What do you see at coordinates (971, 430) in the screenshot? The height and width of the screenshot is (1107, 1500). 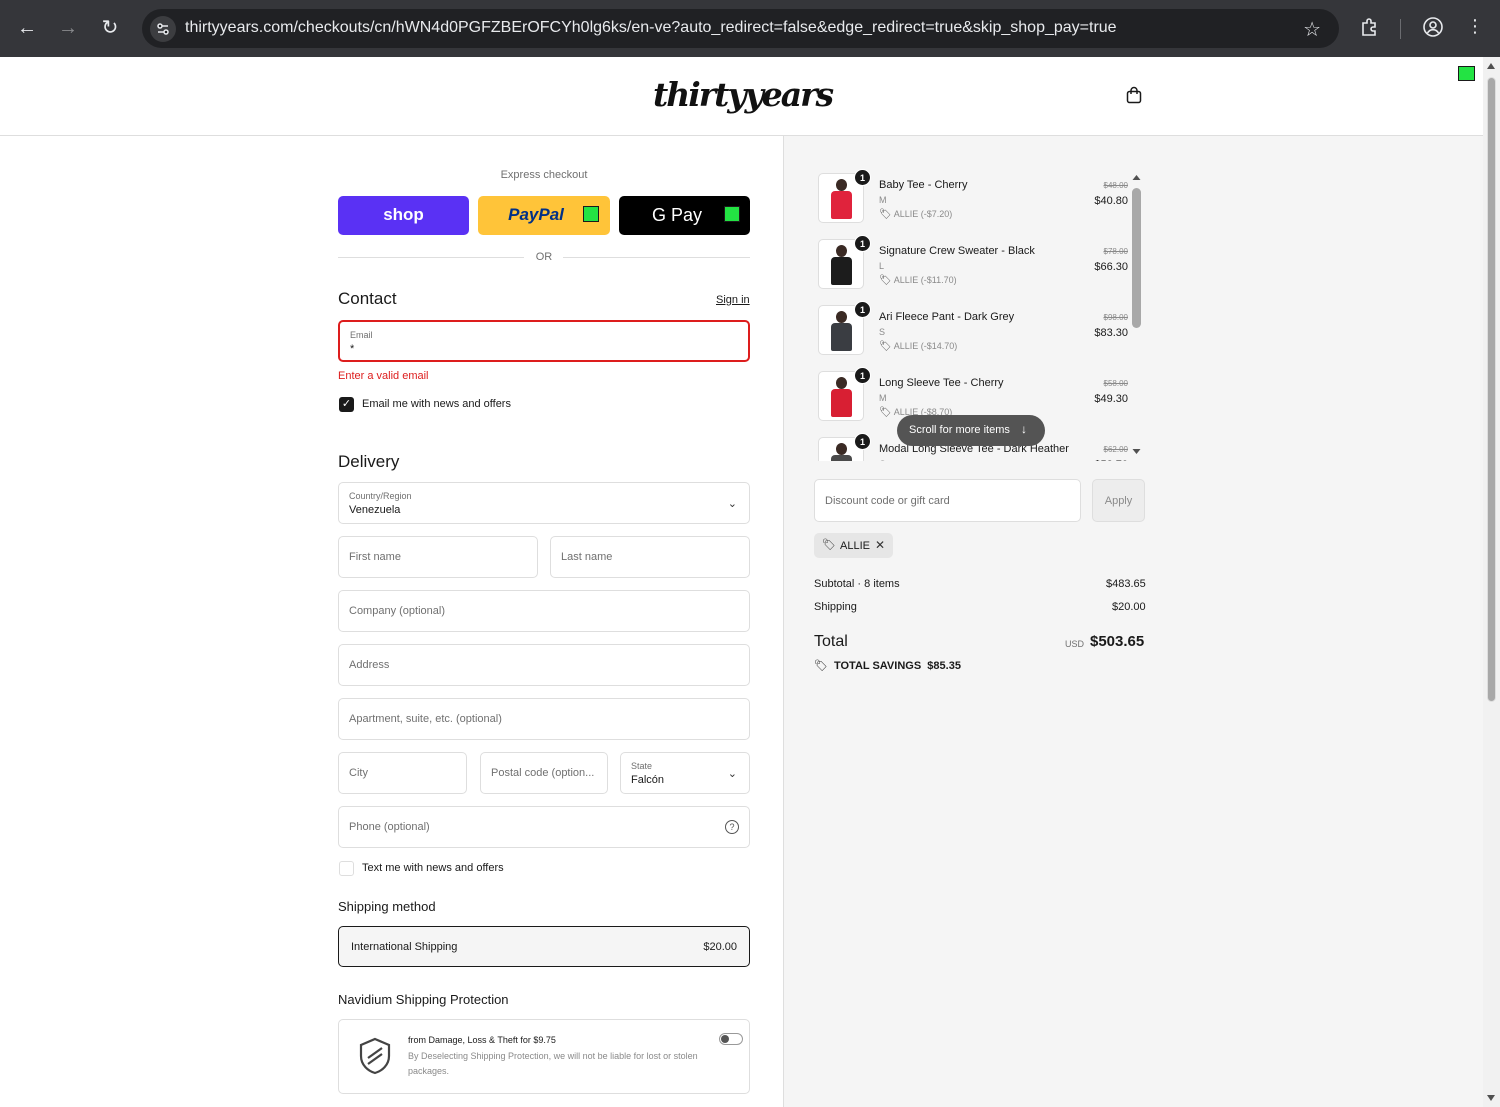 I see `scroll-more-button: Scroll for more items ↓` at bounding box center [971, 430].